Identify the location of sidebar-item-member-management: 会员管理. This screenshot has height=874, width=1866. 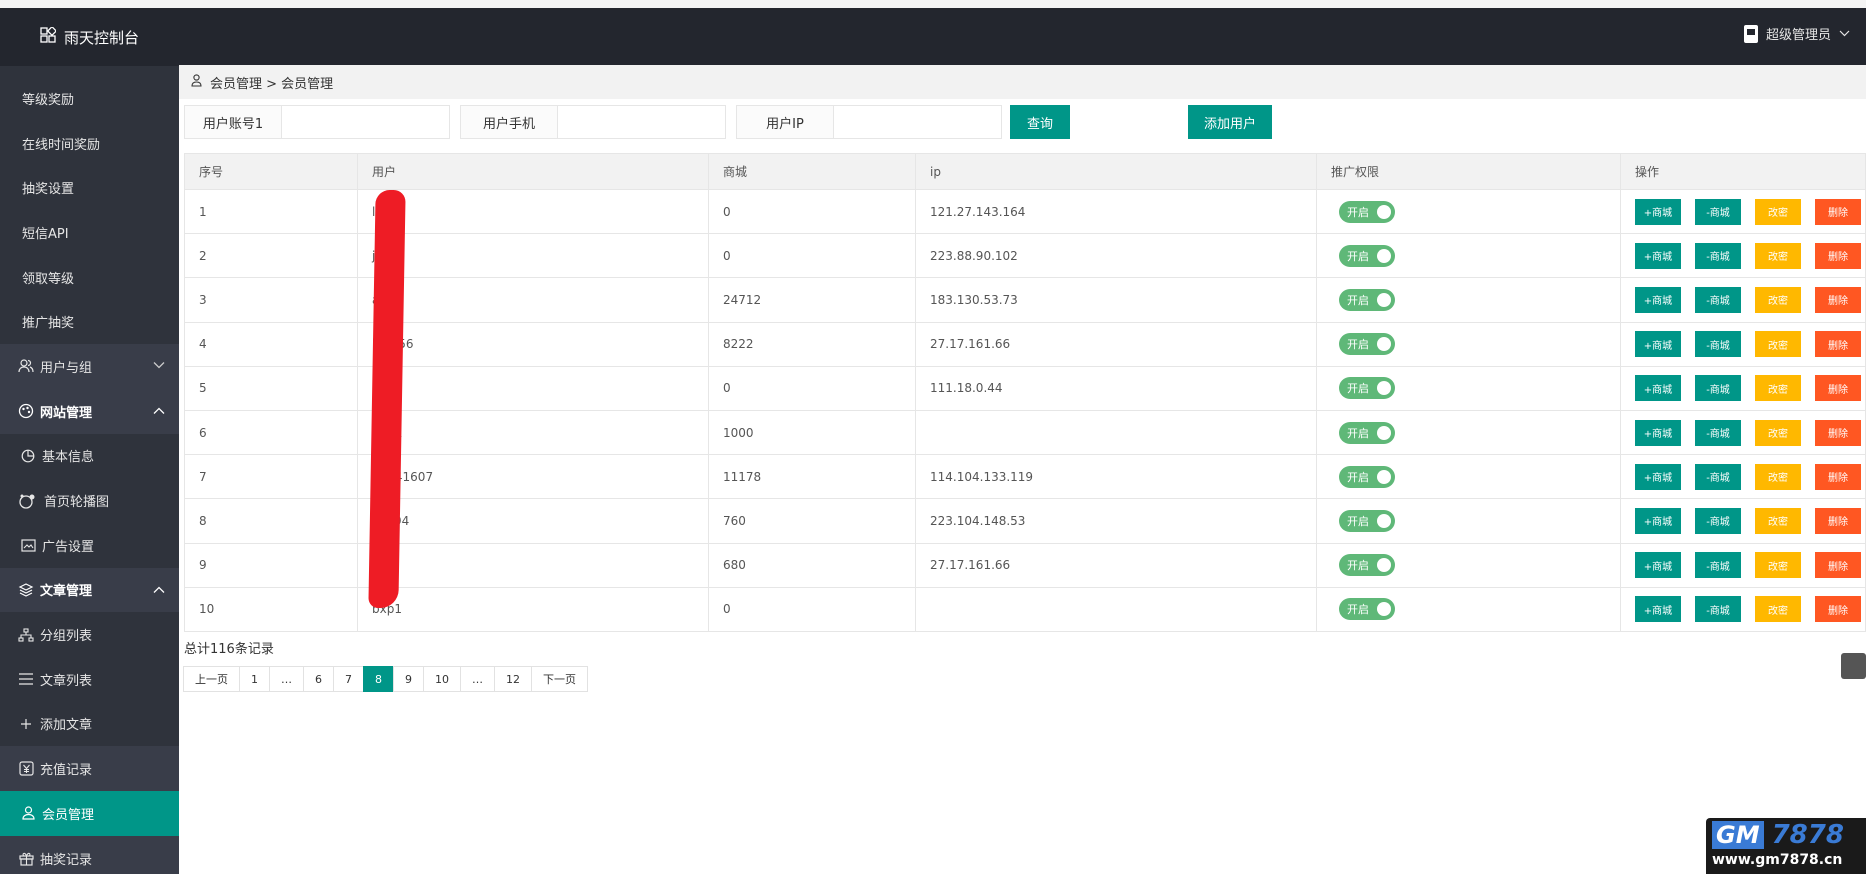
(89, 813).